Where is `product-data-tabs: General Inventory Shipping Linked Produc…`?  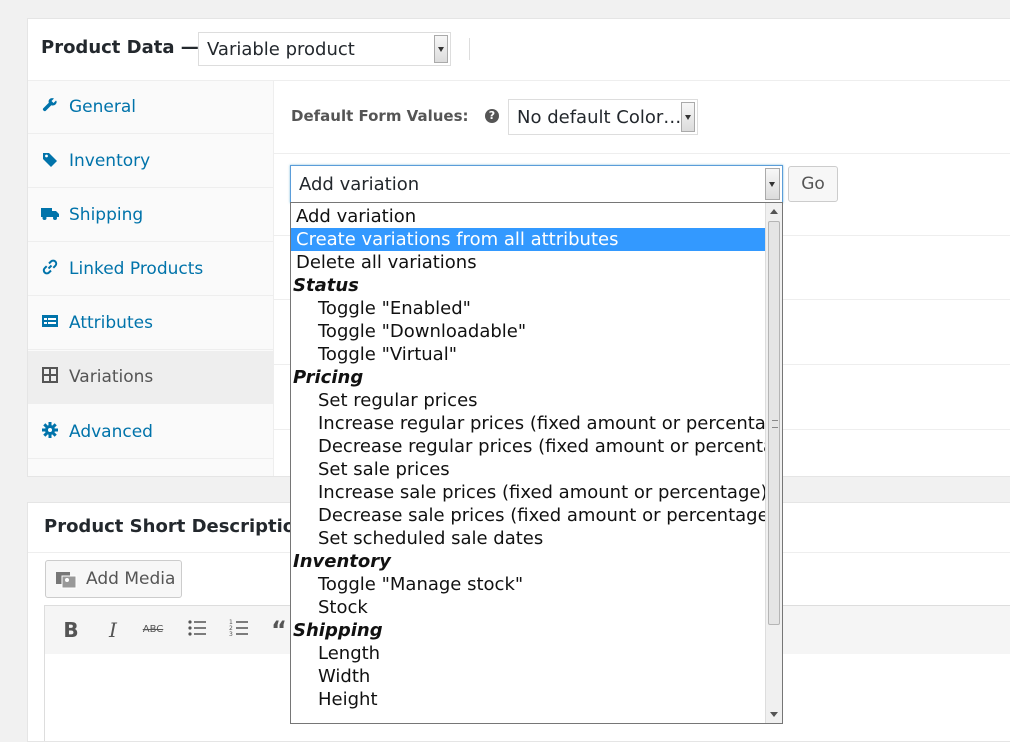 product-data-tabs: General Inventory Shipping Linked Produc… is located at coordinates (151, 278).